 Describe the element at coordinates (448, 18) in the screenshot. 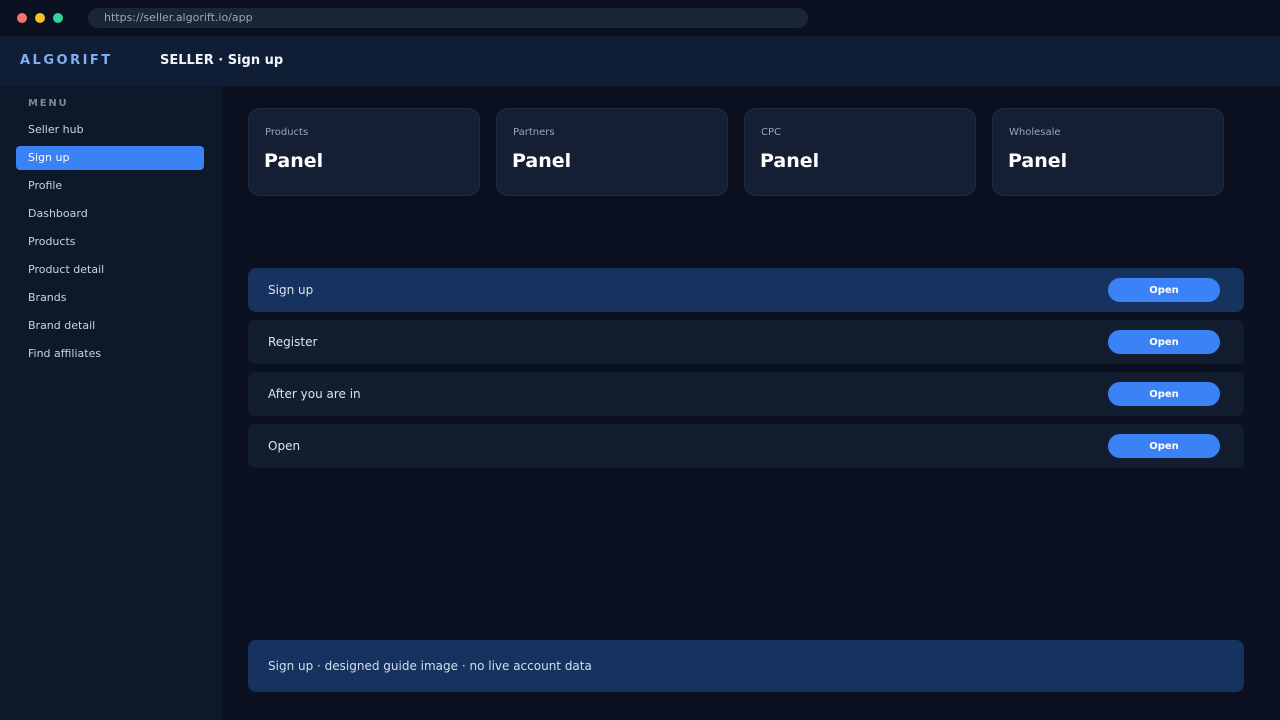

I see `address-bar: https://seller.algorift.io/app` at that location.